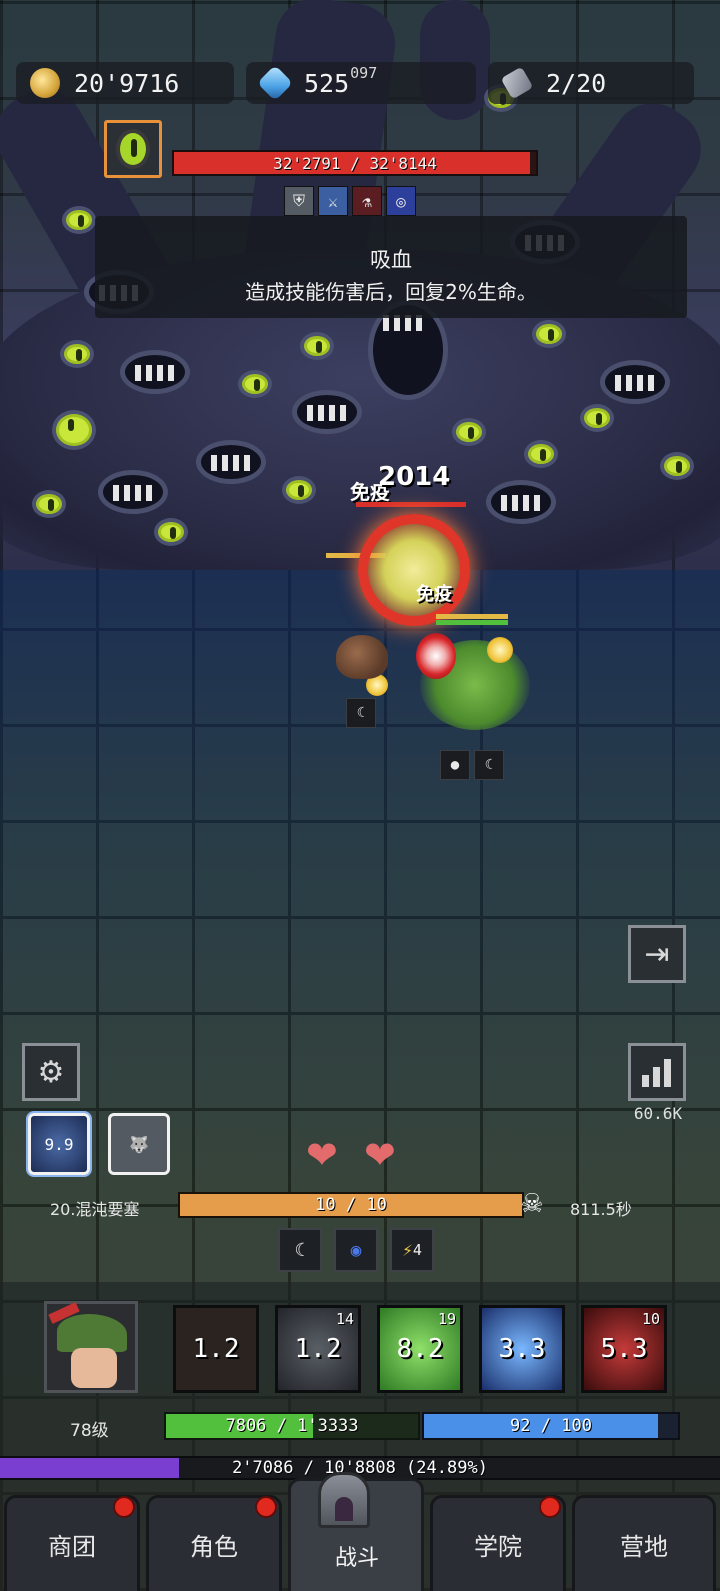  I want to click on hero-minibar, so click(472, 622).